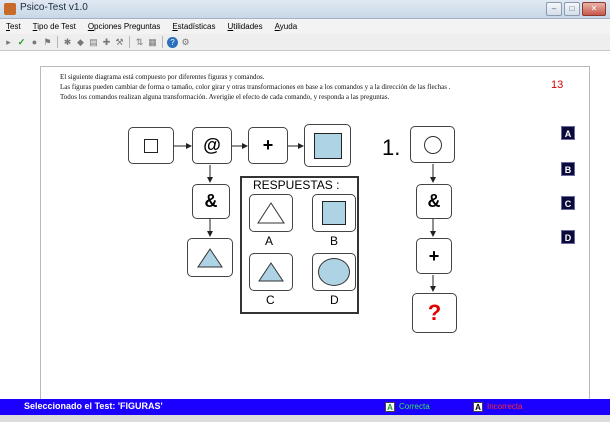 The height and width of the screenshot is (422, 610). I want to click on question-amp-box: &, so click(434, 201).